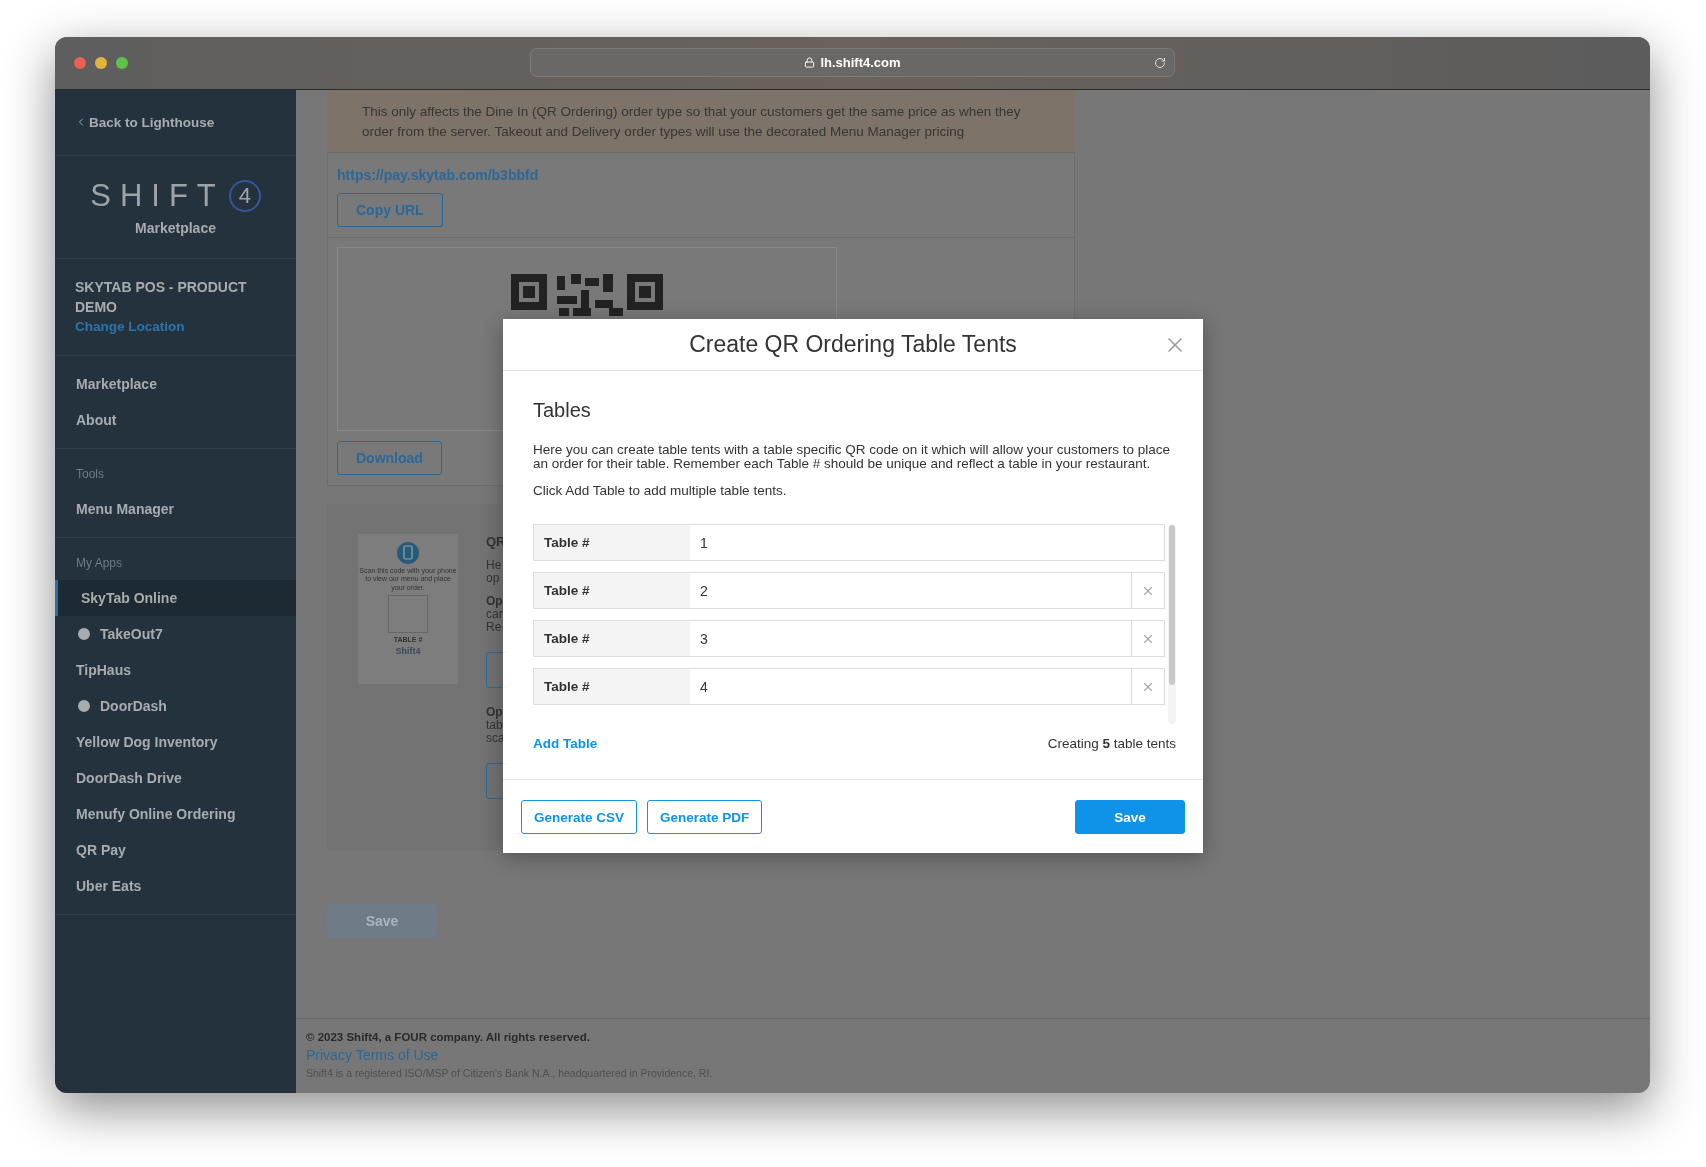 The height and width of the screenshot is (1167, 1706). I want to click on sidebar-item: Yellow Dog Inventory, so click(175, 742).